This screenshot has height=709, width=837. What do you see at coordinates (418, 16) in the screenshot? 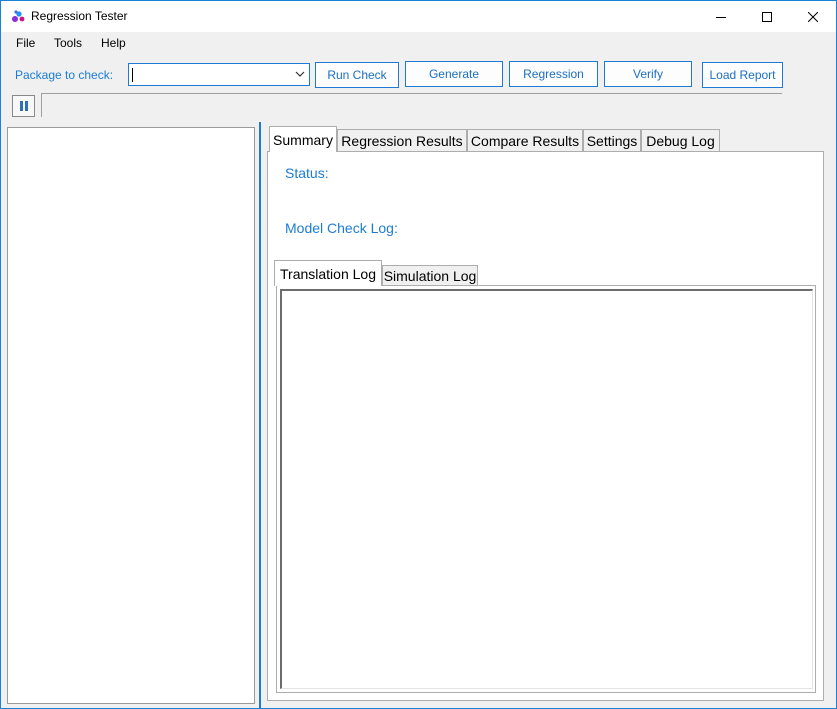
I see `title-bar: Regression Tester` at bounding box center [418, 16].